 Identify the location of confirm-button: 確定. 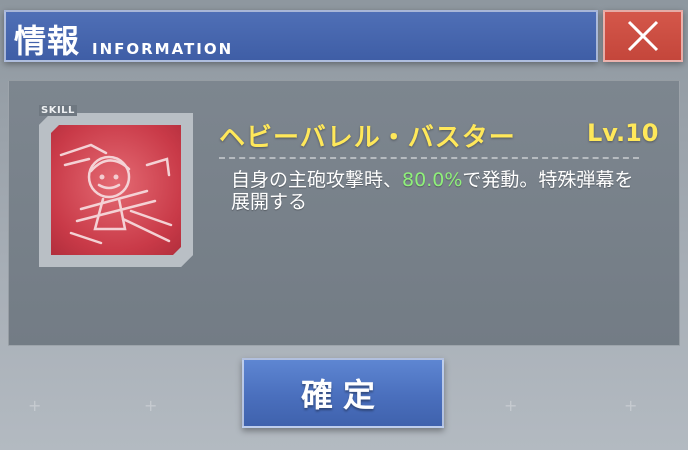
(343, 393).